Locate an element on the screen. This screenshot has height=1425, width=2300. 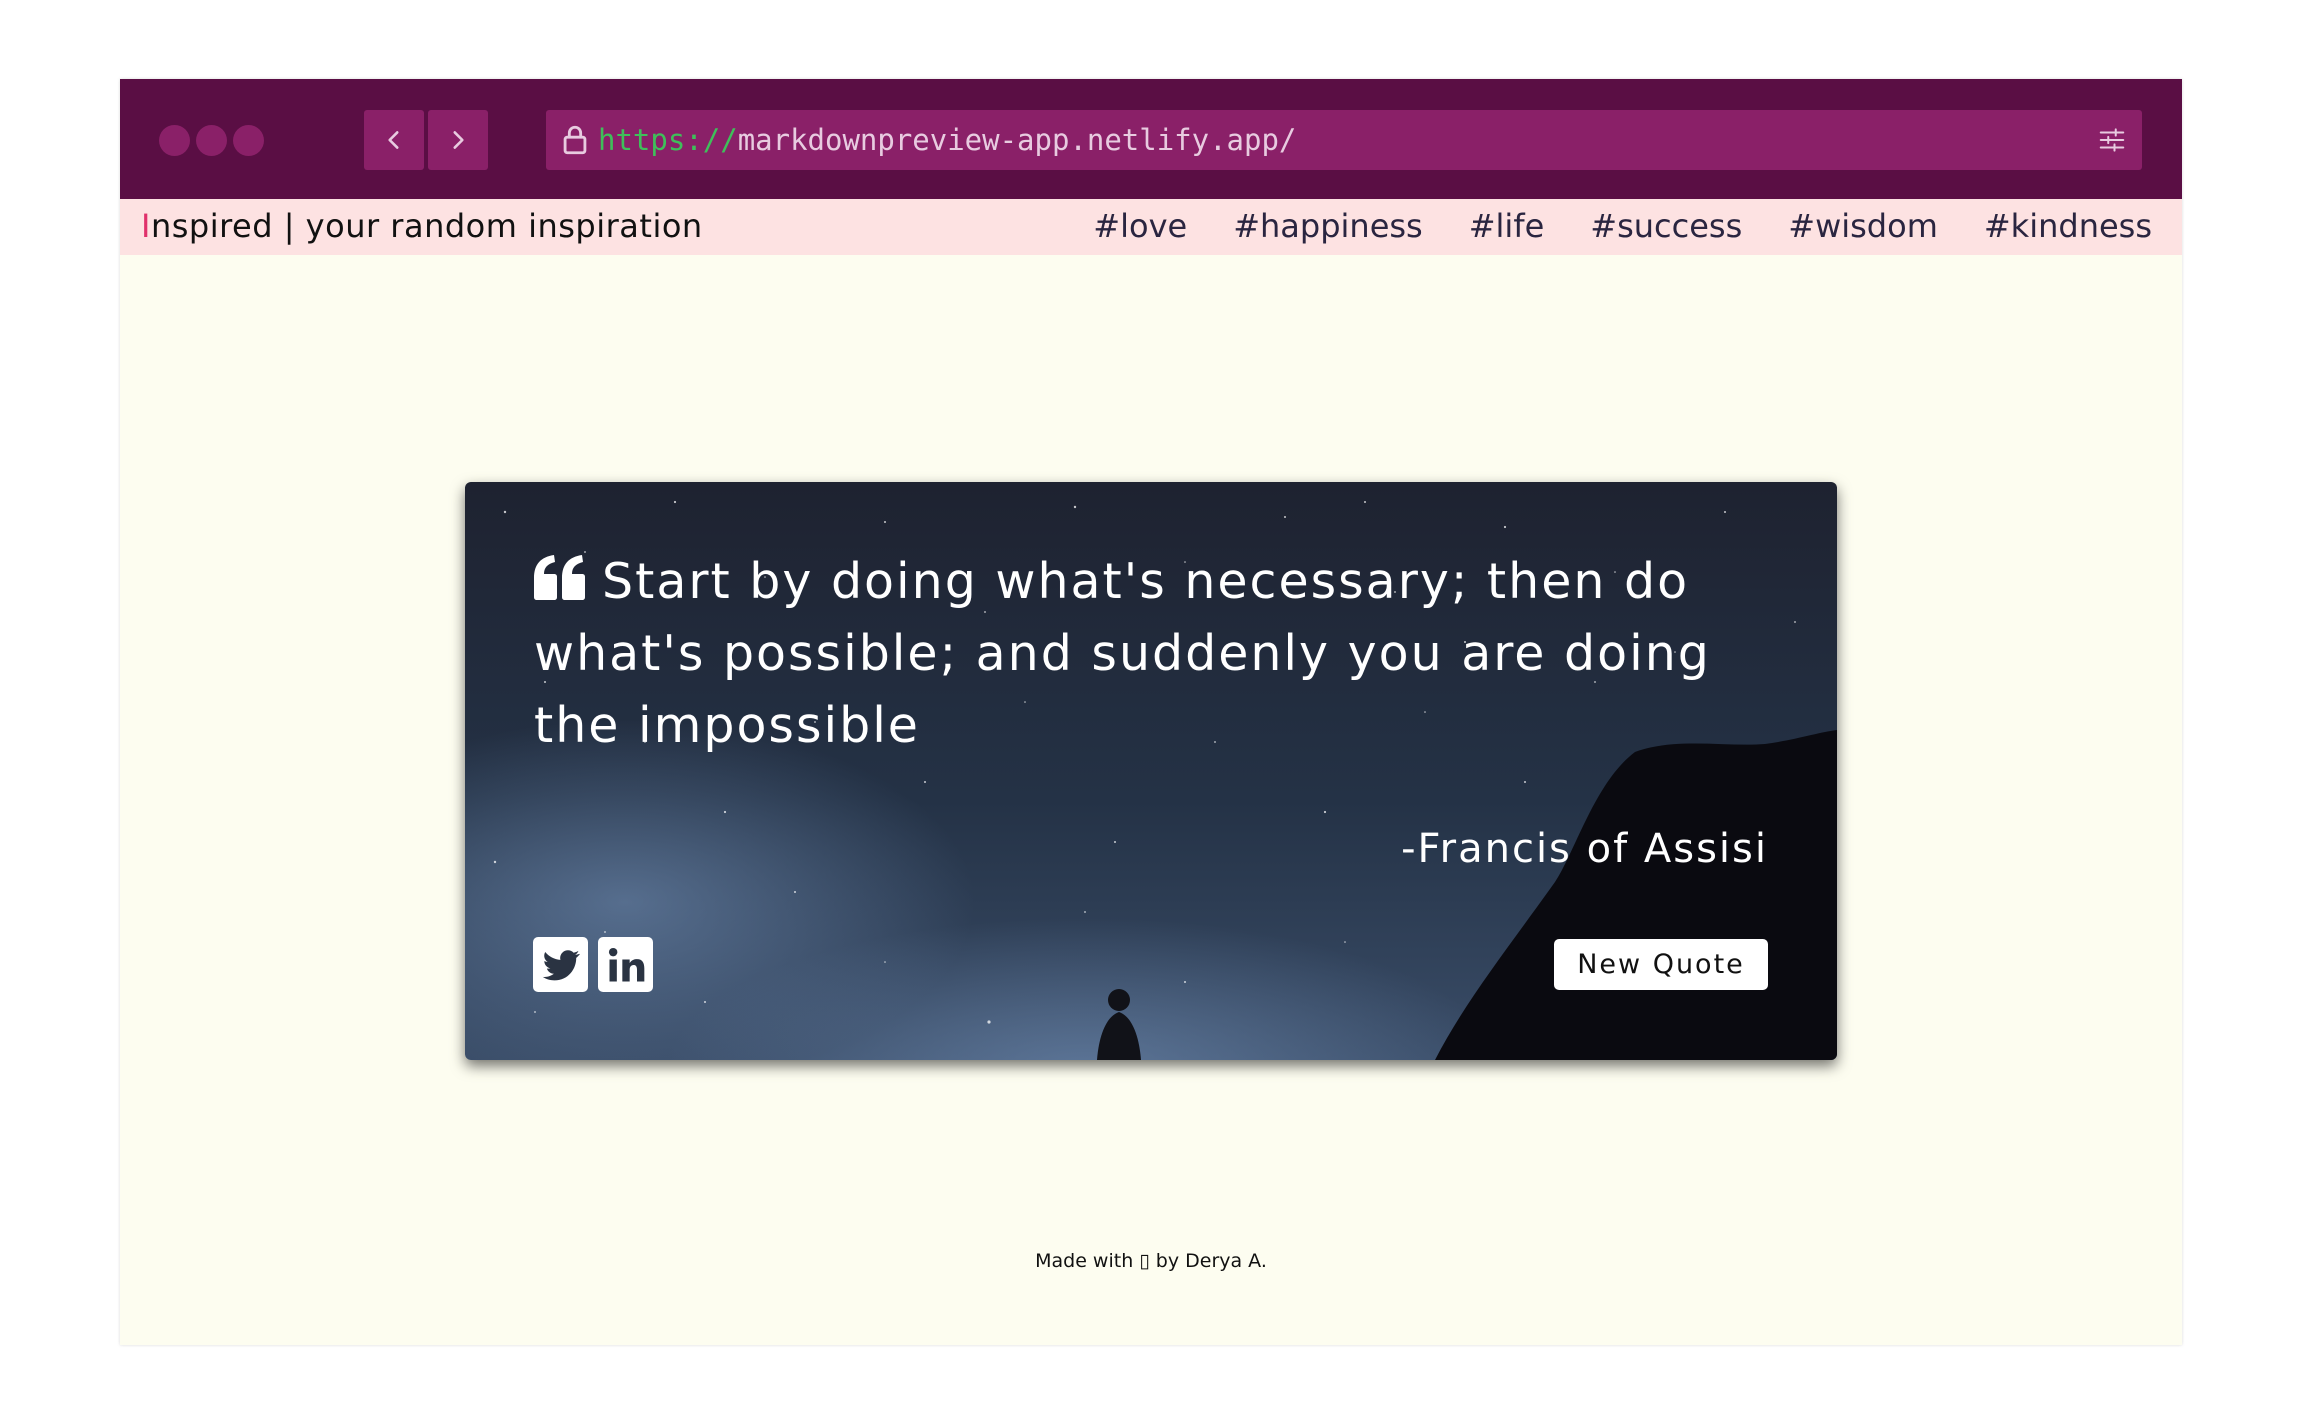
page-footer: Made with ▯ by Derya A. is located at coordinates (1151, 1261).